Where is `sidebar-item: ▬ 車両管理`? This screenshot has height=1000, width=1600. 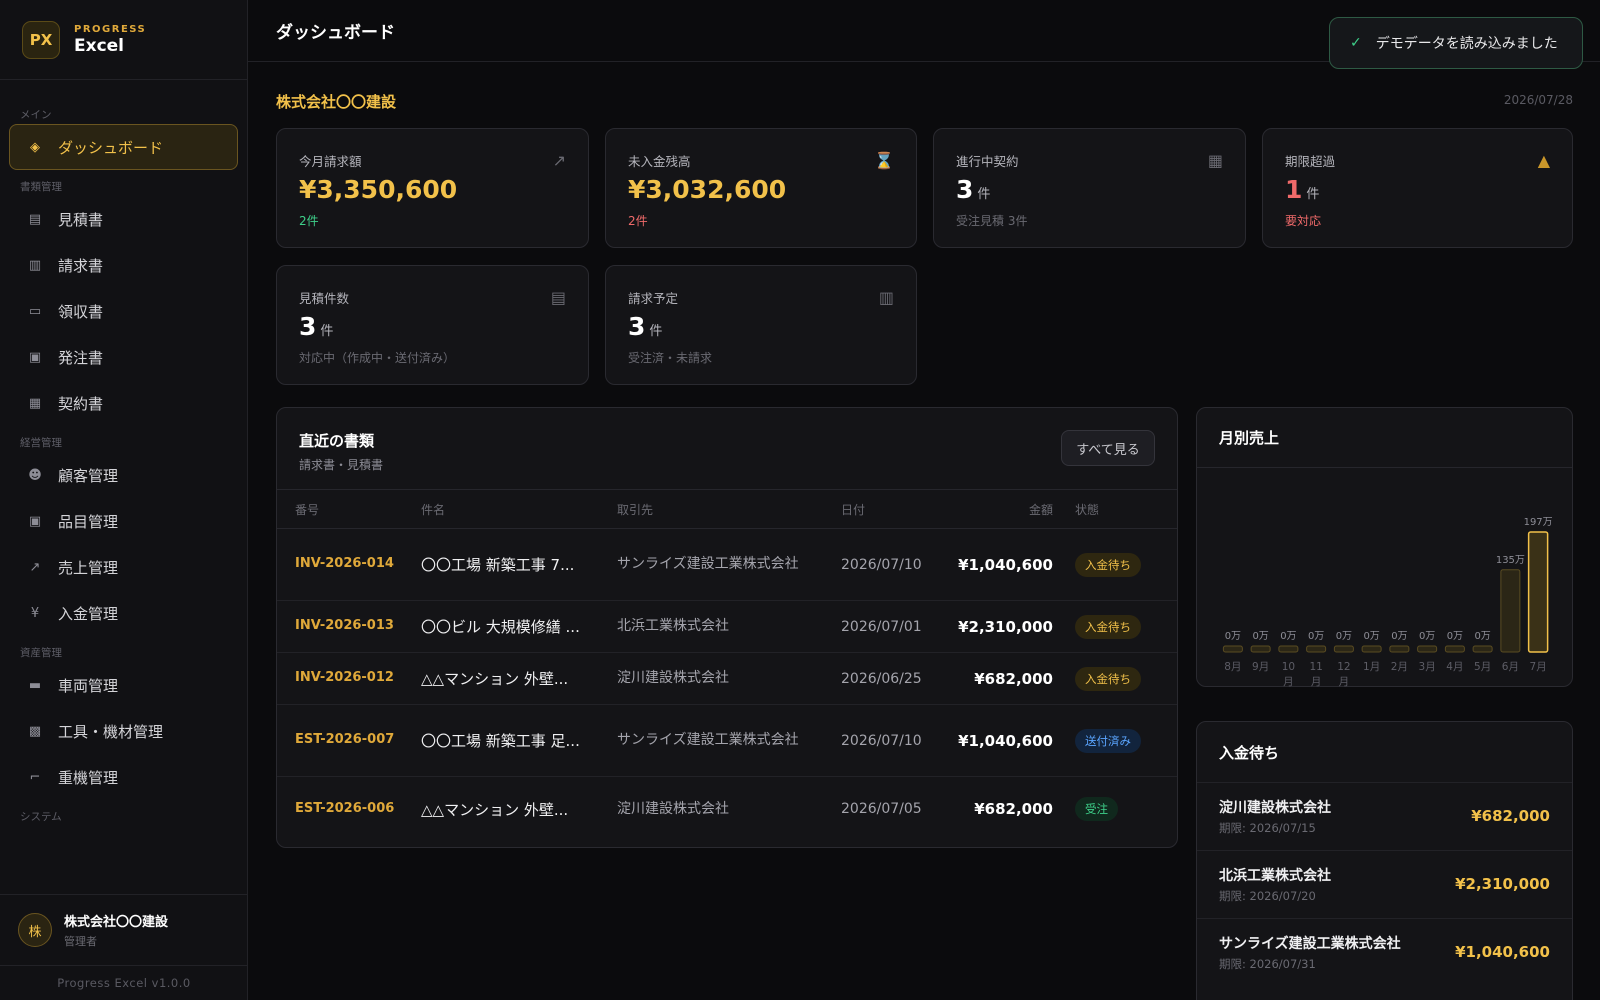 sidebar-item: ▬ 車両管理 is located at coordinates (123, 685).